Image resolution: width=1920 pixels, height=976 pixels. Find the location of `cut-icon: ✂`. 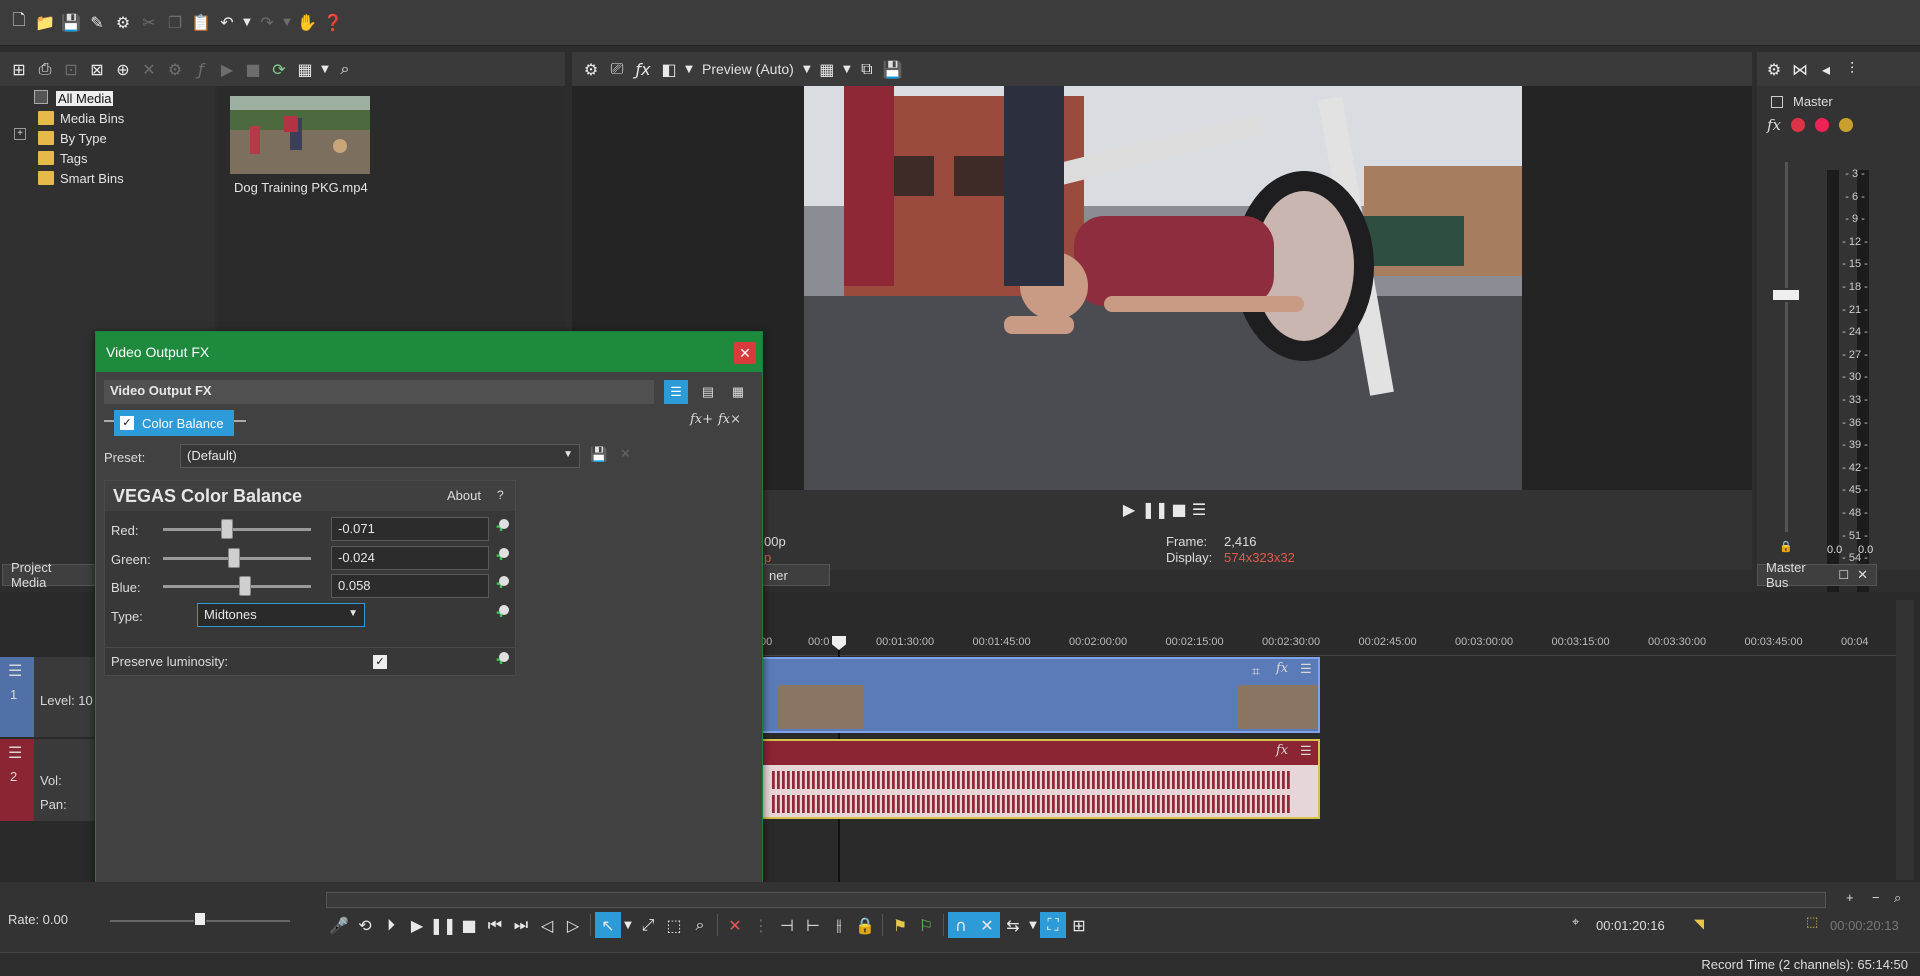

cut-icon: ✂ is located at coordinates (149, 23).